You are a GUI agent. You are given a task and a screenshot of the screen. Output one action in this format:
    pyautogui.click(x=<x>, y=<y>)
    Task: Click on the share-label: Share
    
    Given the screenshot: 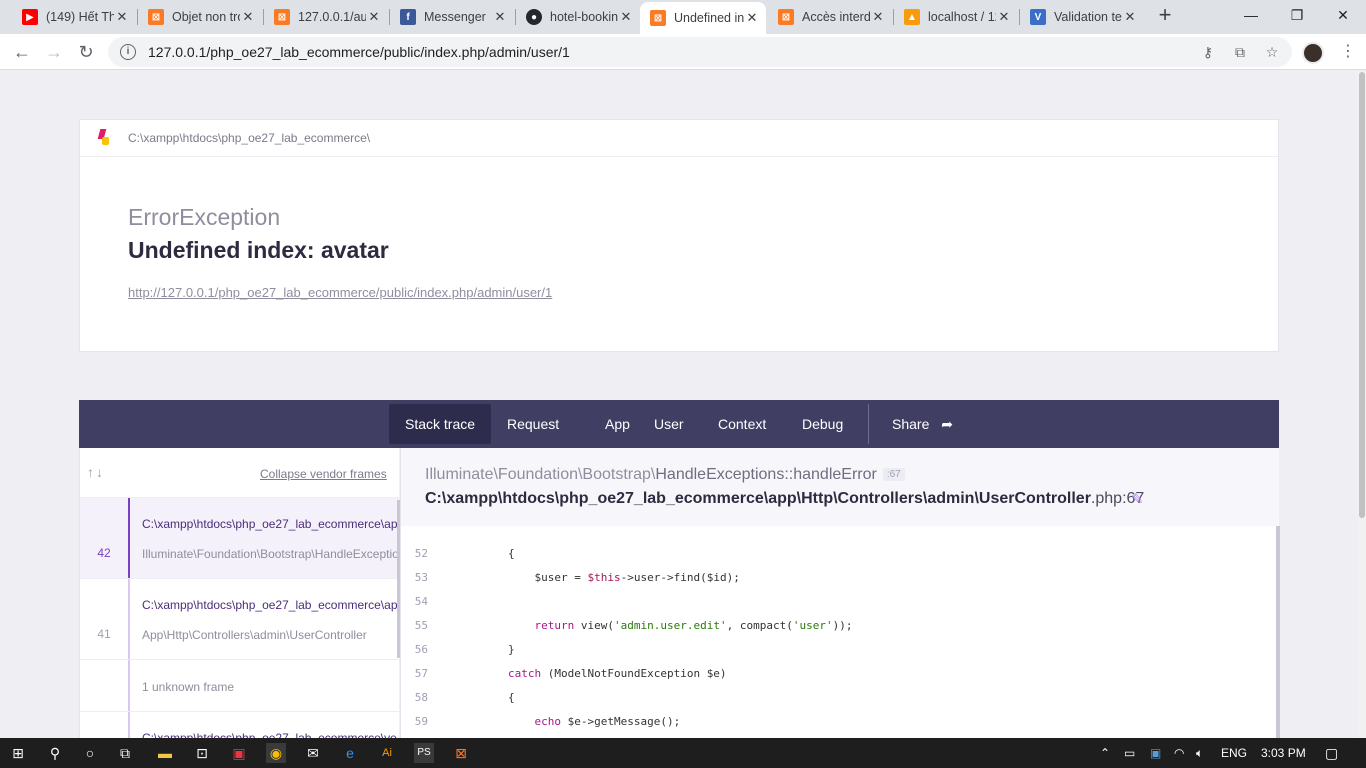 What is the action you would take?
    pyautogui.click(x=911, y=424)
    